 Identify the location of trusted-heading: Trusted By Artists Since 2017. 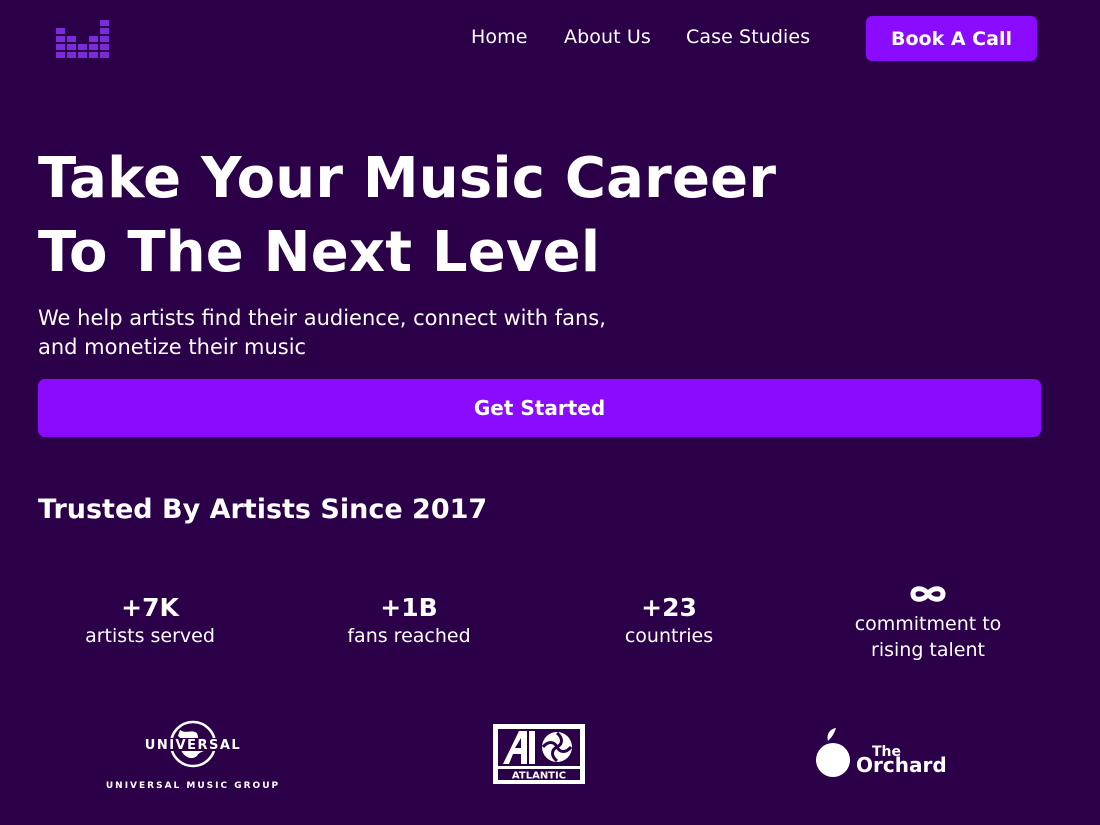
(263, 509).